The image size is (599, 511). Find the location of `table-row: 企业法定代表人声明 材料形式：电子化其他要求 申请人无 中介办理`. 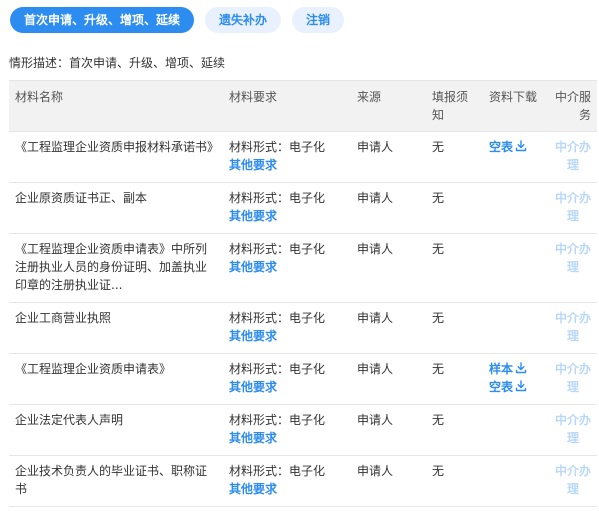

table-row: 企业法定代表人声明 材料形式：电子化其他要求 申请人无 中介办理 is located at coordinates (303, 430).